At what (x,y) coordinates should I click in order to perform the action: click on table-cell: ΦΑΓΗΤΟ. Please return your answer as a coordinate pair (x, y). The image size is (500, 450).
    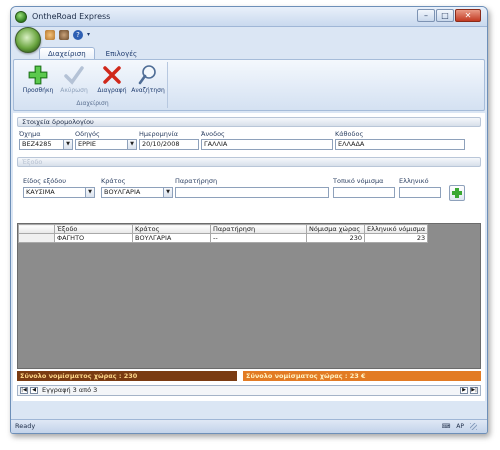
    Looking at the image, I should click on (93, 238).